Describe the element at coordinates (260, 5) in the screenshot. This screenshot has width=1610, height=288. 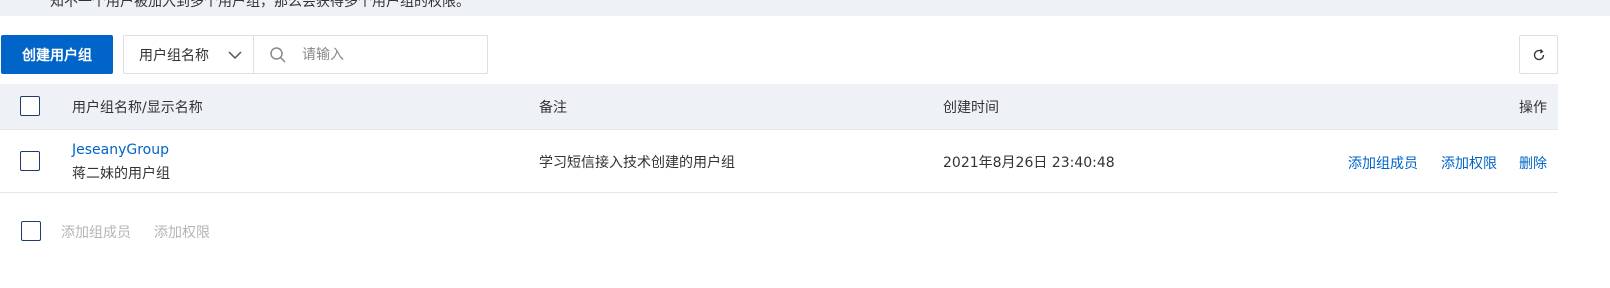
I see `info-banner-text: 知不一个用户被加入到多个用户组，那么会获得多个用户组的权限。` at that location.